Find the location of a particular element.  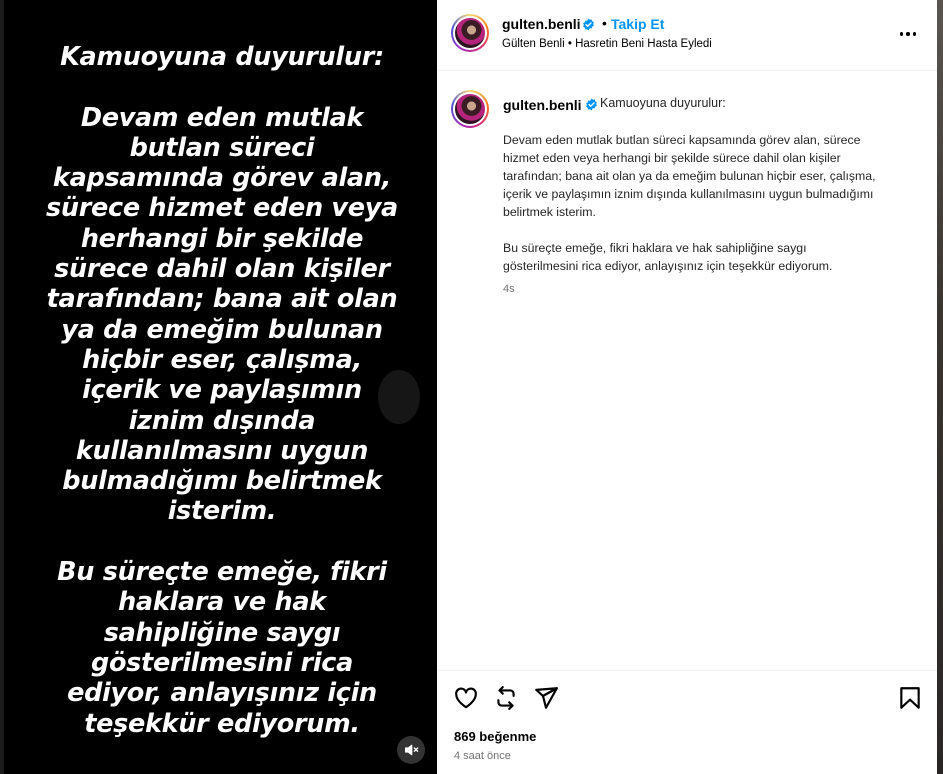

caption-verified-badge-icon is located at coordinates (591, 104).